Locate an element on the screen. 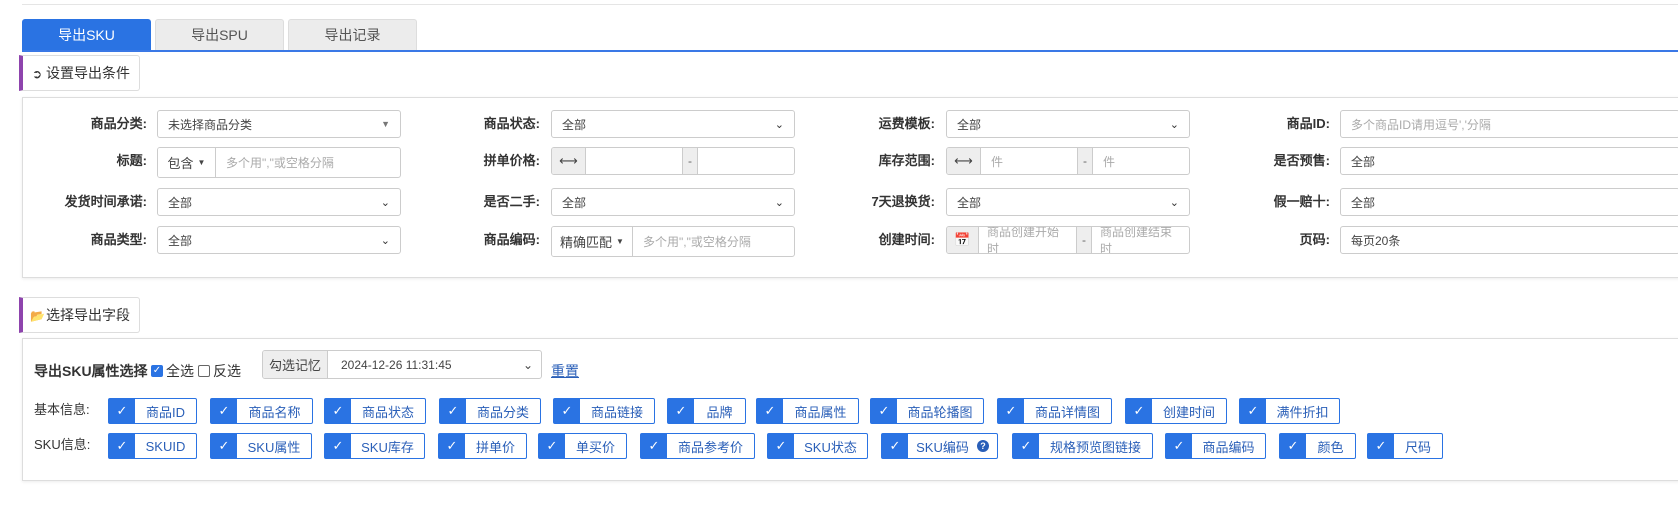 The width and height of the screenshot is (1678, 527). field-label: 商品轮播图 is located at coordinates (940, 412).